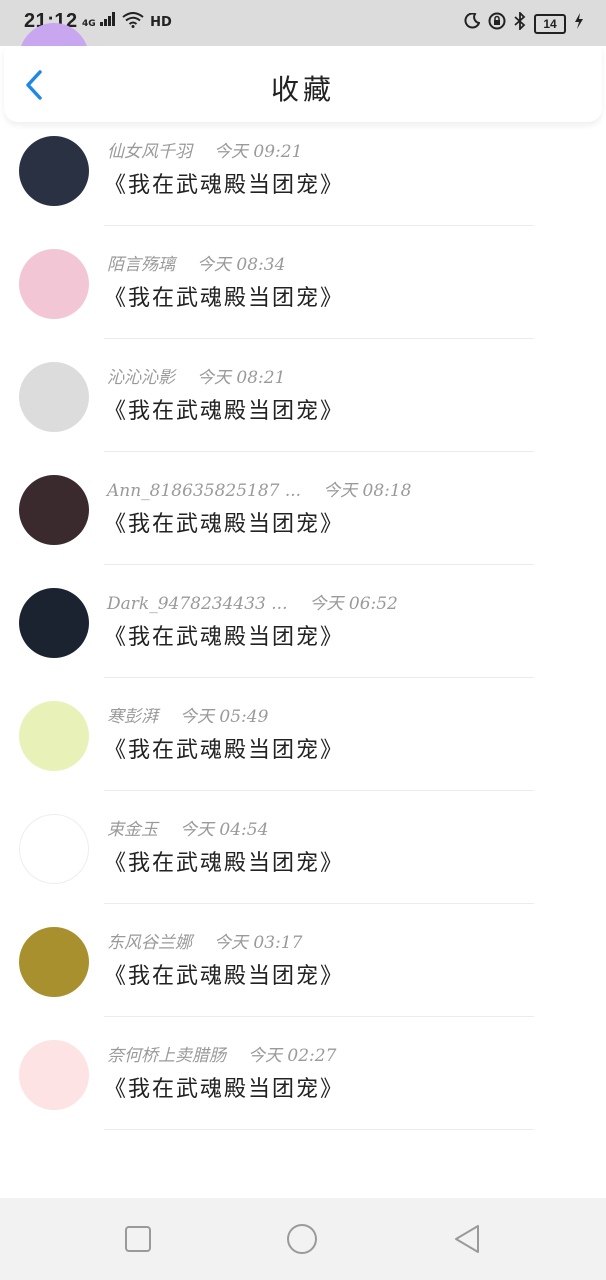 Image resolution: width=606 pixels, height=1280 pixels. I want to click on message-meta: 寒彭湃 今天 05:49, so click(187, 714).